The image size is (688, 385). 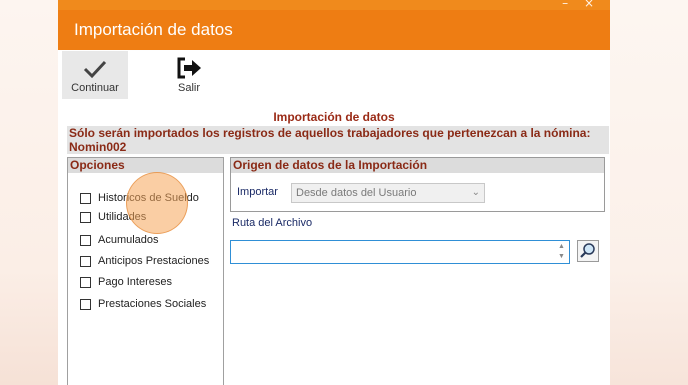 I want to click on window-title: Importación de datos, so click(x=334, y=30).